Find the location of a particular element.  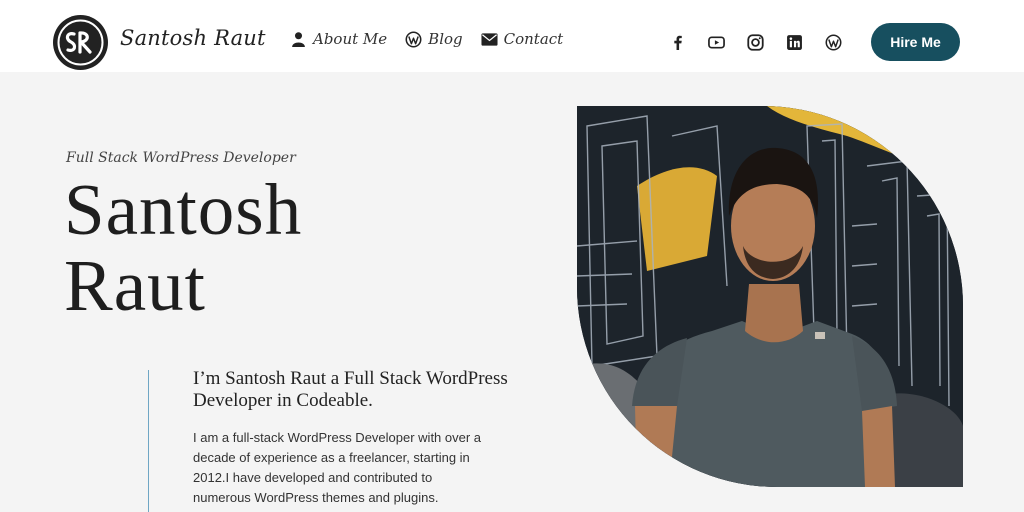

facebook-icon is located at coordinates (678, 42).